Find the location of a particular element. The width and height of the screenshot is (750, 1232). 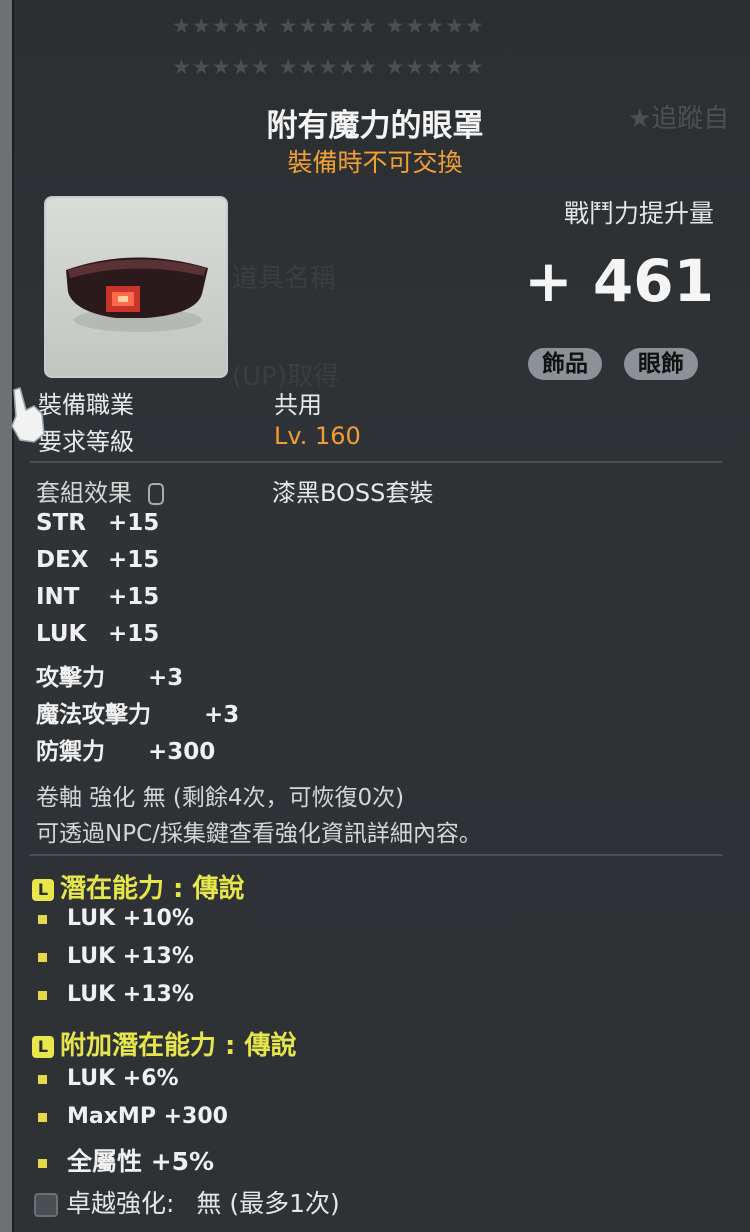

hand-cursor-icon is located at coordinates (28, 415).